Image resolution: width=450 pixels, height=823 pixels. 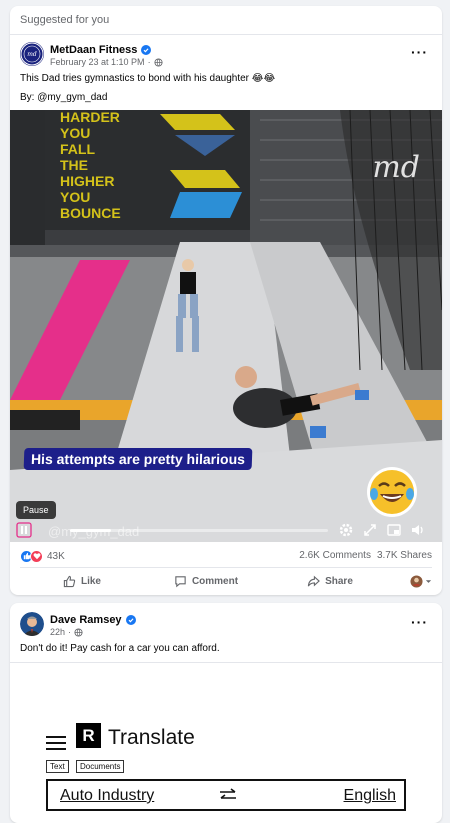 I want to click on source-language: Auto Industry, so click(x=107, y=796).